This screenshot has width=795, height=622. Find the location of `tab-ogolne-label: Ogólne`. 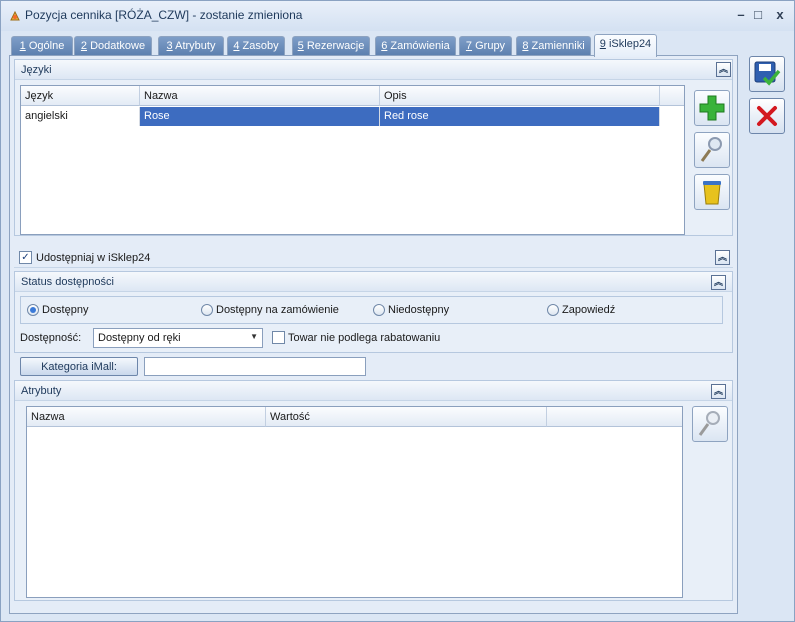

tab-ogolne-label: Ogólne is located at coordinates (45, 46).